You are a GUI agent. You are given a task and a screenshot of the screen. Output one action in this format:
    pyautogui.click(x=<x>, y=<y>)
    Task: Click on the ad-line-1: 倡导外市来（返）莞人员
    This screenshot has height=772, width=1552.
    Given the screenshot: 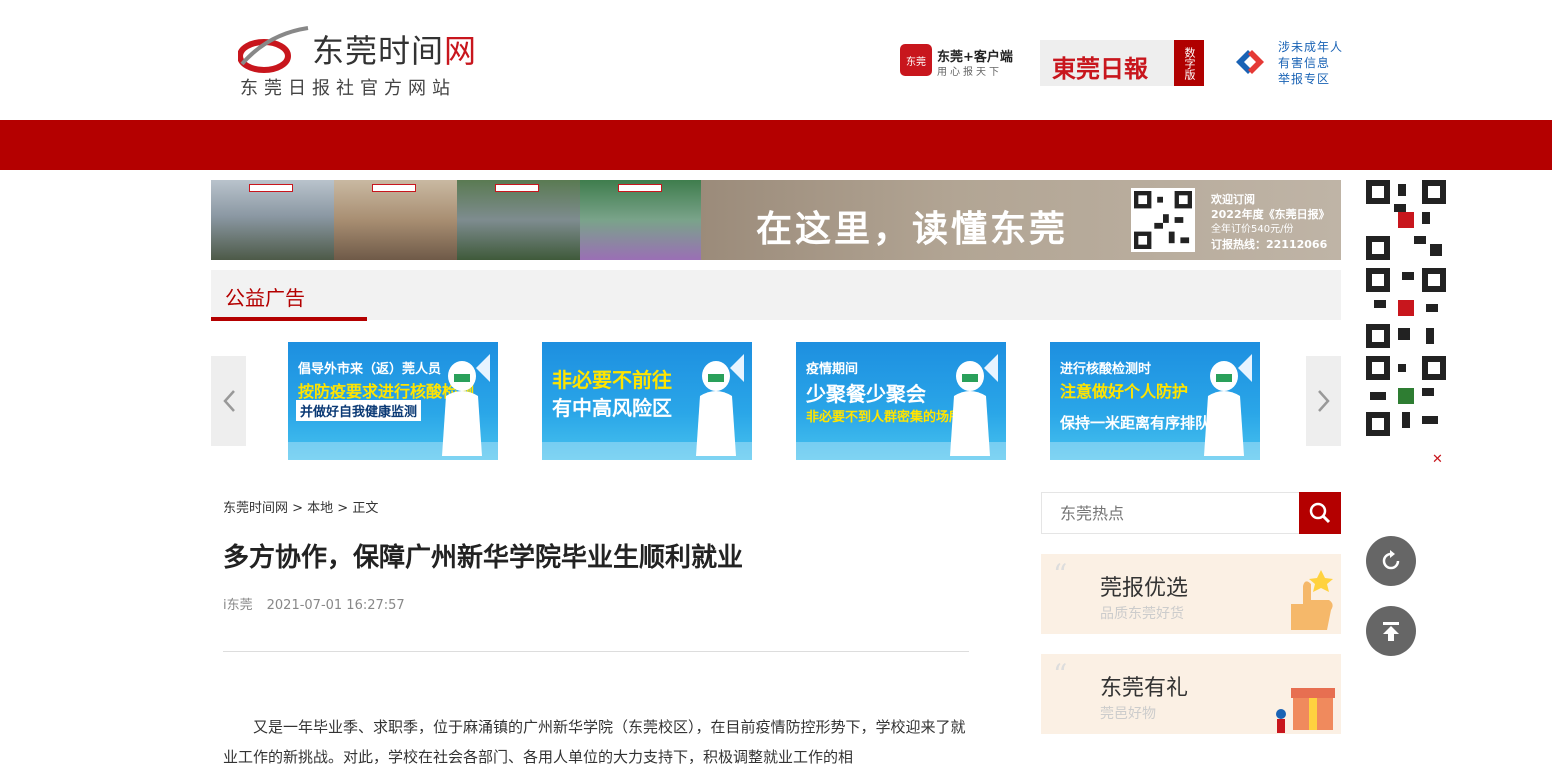 What is the action you would take?
    pyautogui.click(x=370, y=369)
    